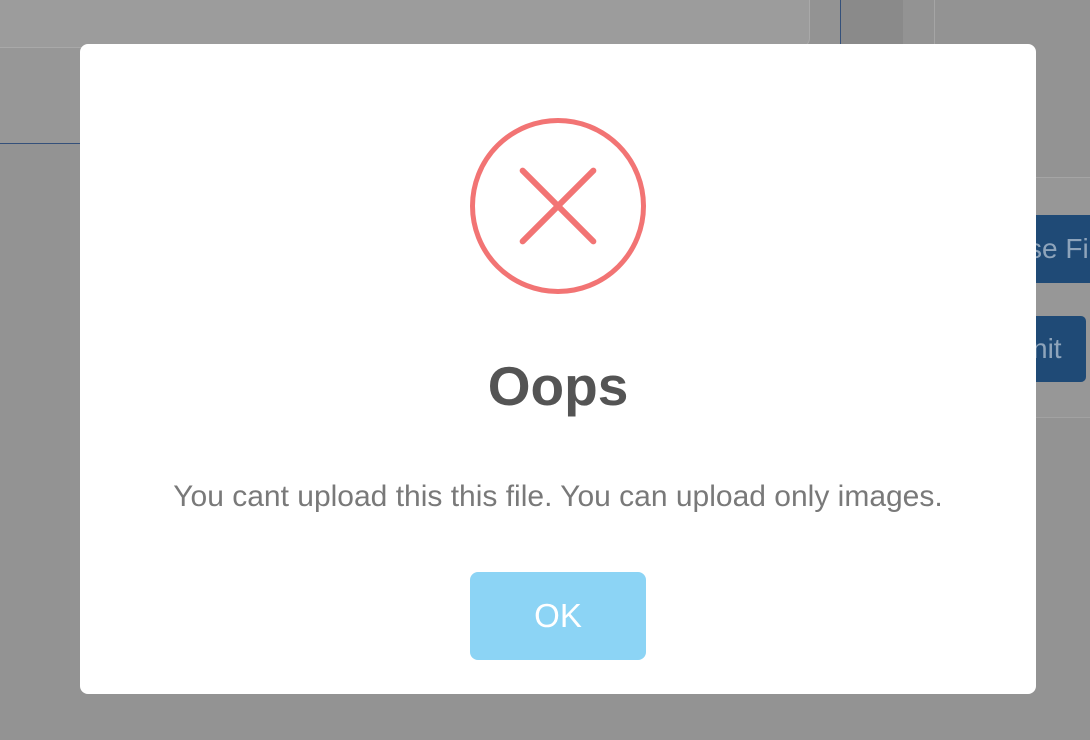  What do you see at coordinates (558, 386) in the screenshot?
I see `dialog-title: Oops` at bounding box center [558, 386].